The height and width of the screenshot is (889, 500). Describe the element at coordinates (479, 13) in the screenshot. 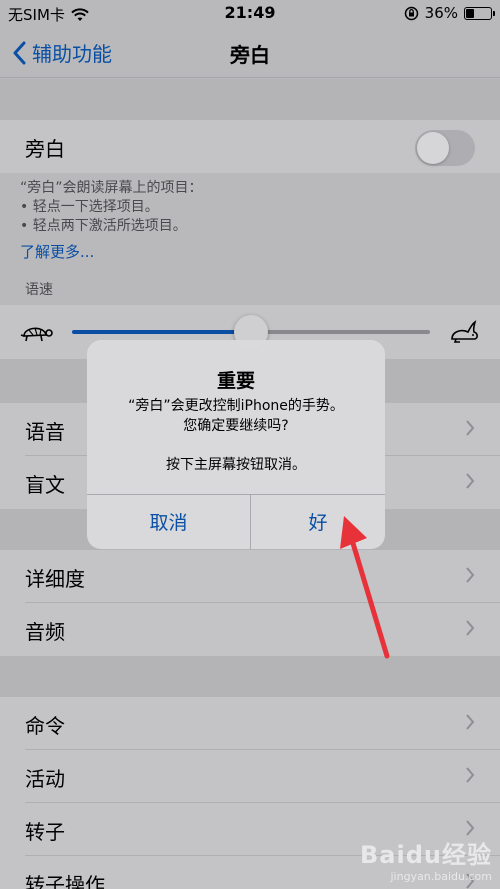

I see `battery-icon` at that location.